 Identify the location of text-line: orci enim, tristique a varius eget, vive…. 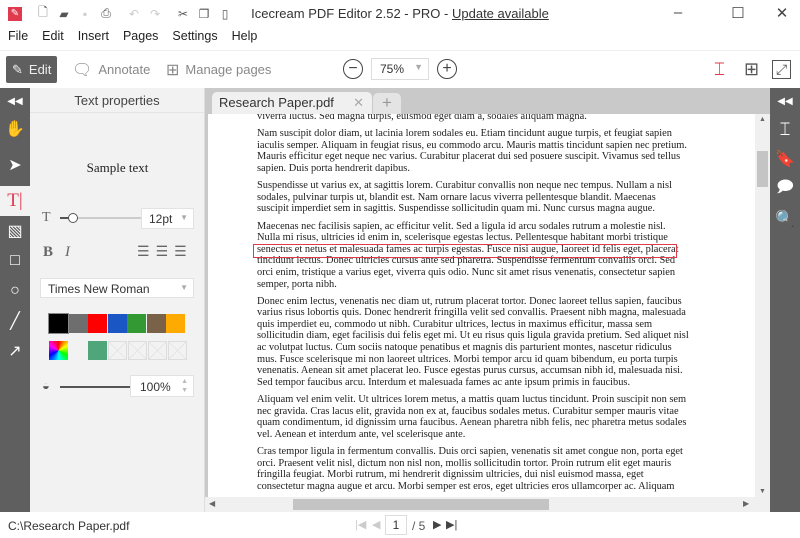
(466, 272).